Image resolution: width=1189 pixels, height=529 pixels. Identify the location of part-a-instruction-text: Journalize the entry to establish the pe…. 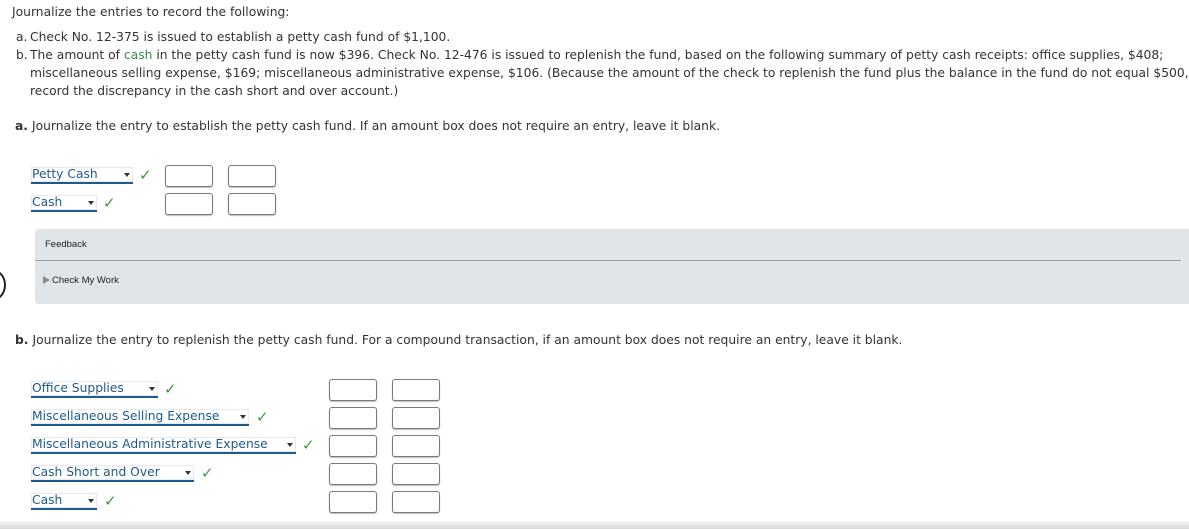
(375, 126).